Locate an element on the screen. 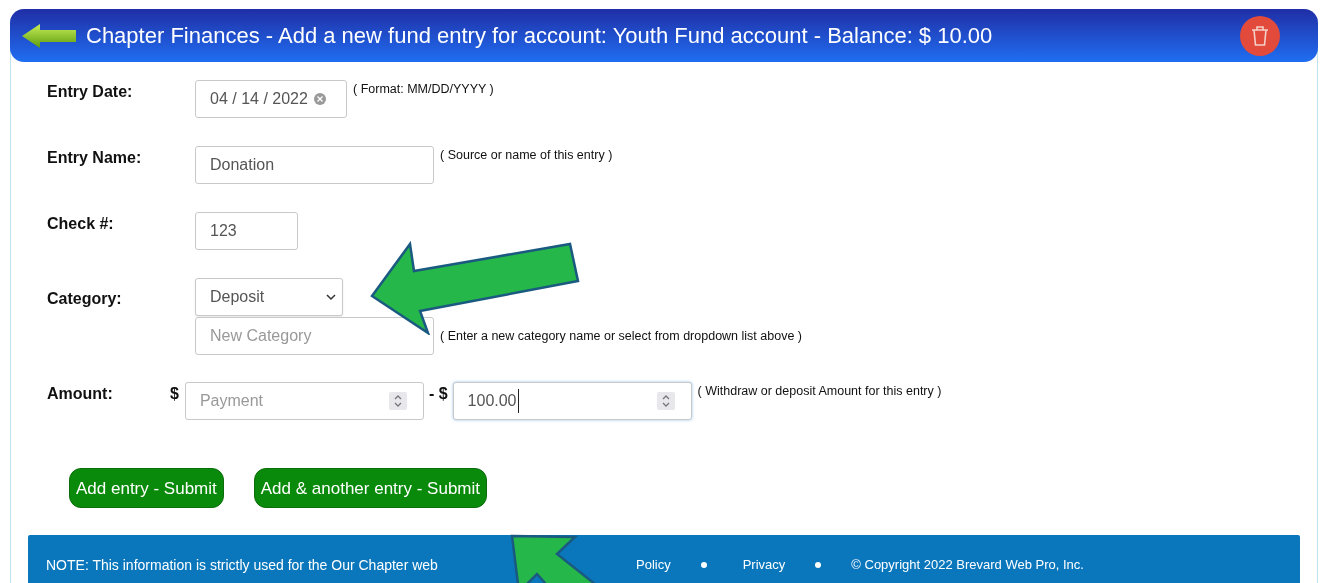 The height and width of the screenshot is (583, 1328). delete-button is located at coordinates (1260, 35).